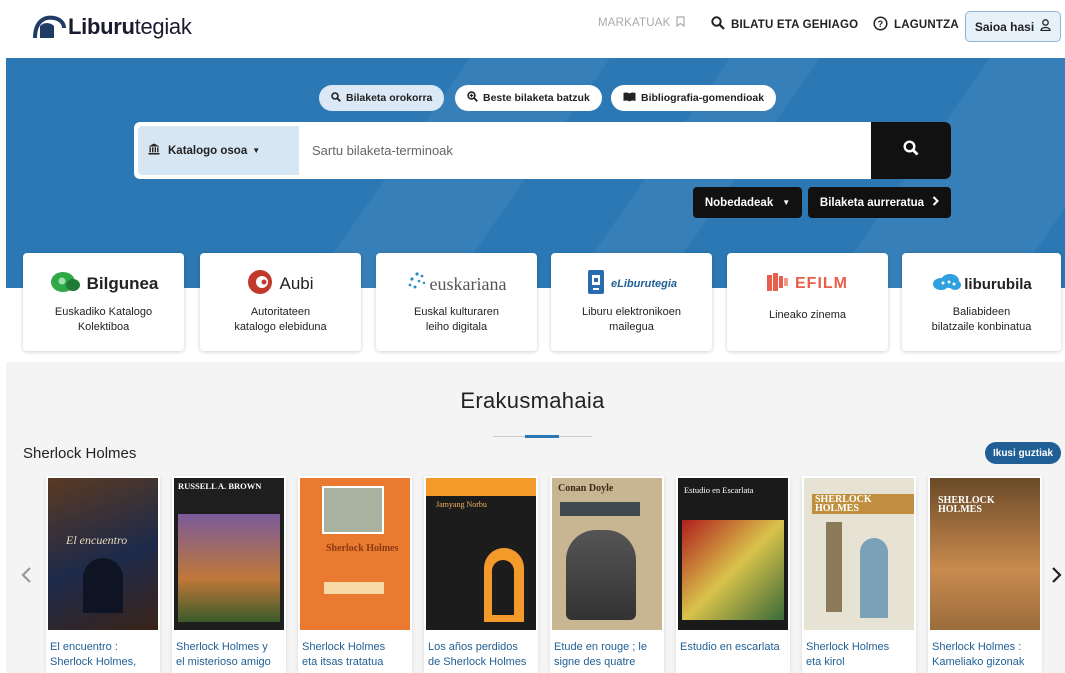  I want to click on markatuak-label: MARKATUAK, so click(634, 23).